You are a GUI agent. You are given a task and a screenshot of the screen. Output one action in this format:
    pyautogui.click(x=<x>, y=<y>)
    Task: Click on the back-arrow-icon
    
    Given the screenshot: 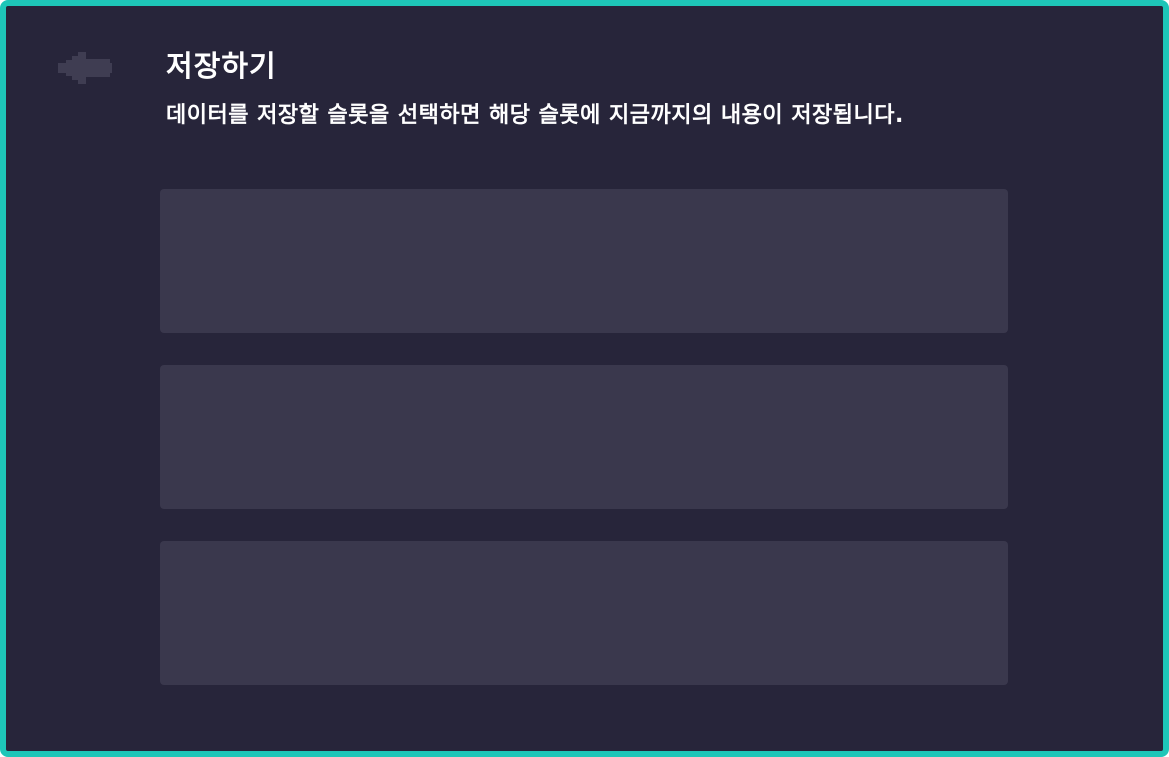 What is the action you would take?
    pyautogui.click(x=85, y=68)
    